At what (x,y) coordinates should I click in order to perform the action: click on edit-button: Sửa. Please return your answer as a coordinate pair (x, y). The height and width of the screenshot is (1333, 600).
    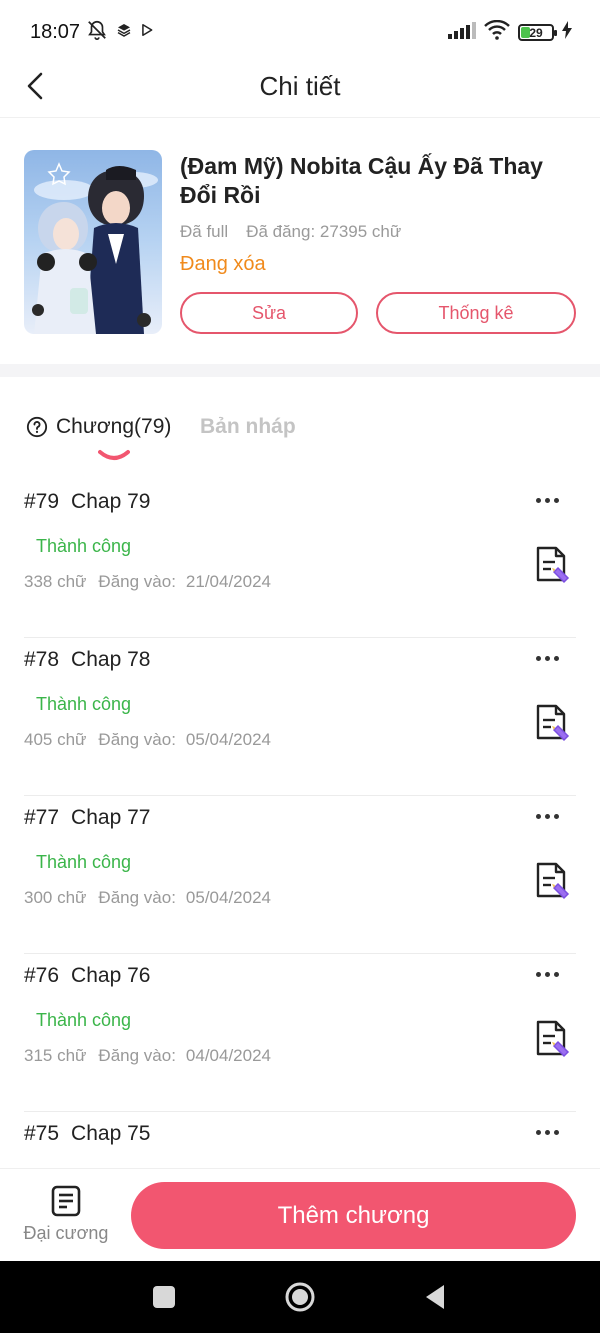
    Looking at the image, I should click on (269, 313).